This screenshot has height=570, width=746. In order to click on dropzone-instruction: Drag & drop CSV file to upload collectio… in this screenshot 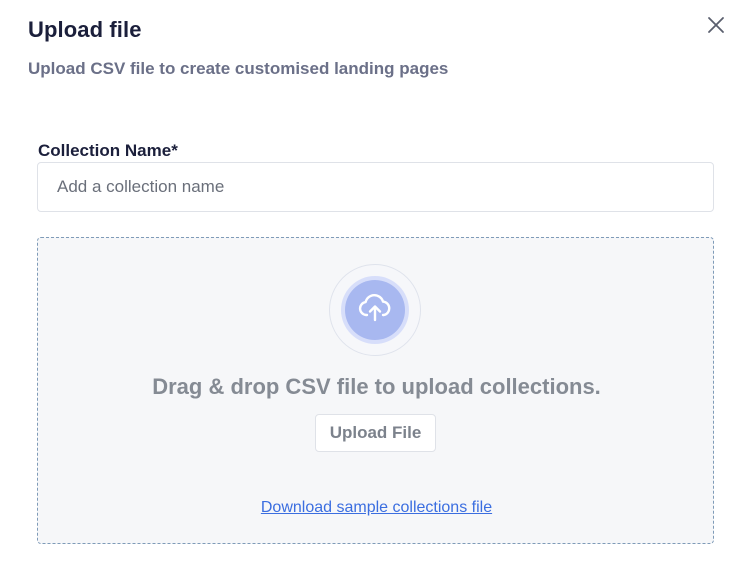, I will do `click(376, 386)`.